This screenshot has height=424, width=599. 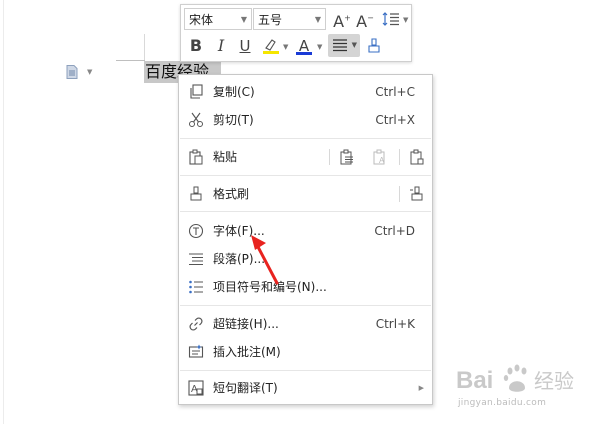 What do you see at coordinates (395, 120) in the screenshot?
I see `menu-item-shortcut: Ctrl+X` at bounding box center [395, 120].